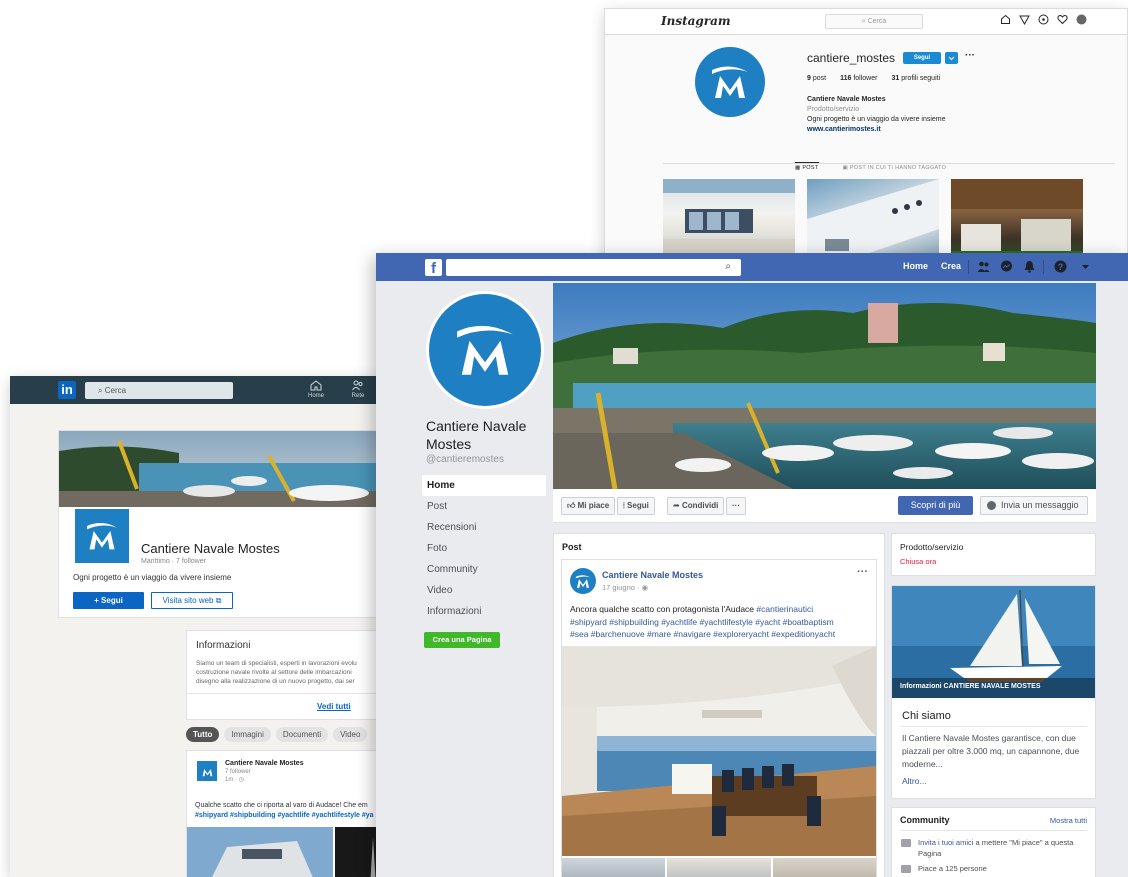 Image resolution: width=1128 pixels, height=877 pixels. I want to click on tab-tagged: ▣ POST IN CUI TI HANNO TAGGATO, so click(895, 168).